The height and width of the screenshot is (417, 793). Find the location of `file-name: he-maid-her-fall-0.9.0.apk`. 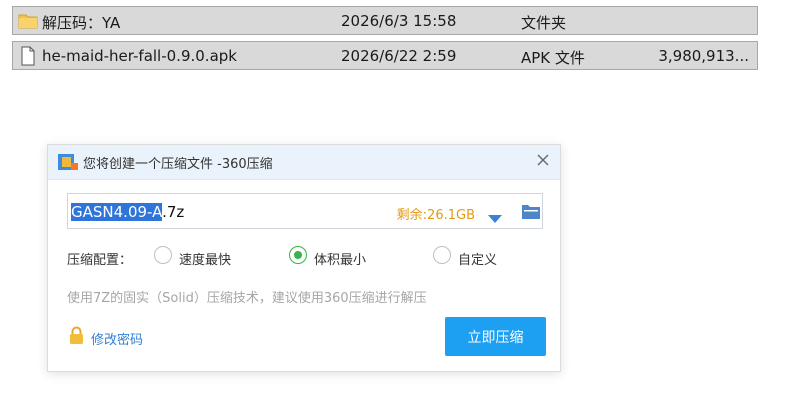

file-name: he-maid-her-fall-0.9.0.apk is located at coordinates (139, 56).